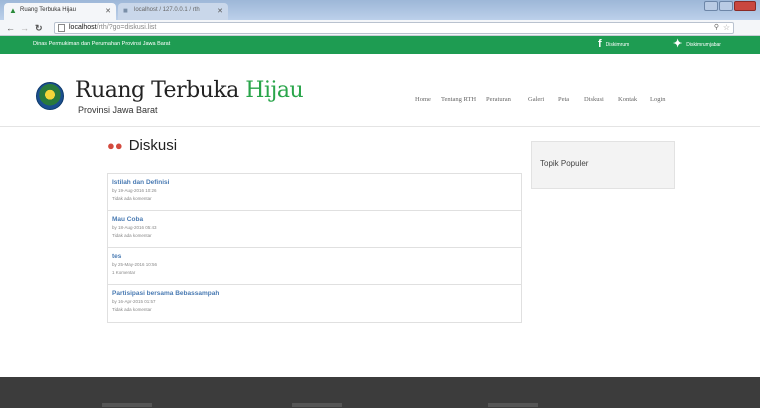  I want to click on users-icon: ●●, so click(115, 145).